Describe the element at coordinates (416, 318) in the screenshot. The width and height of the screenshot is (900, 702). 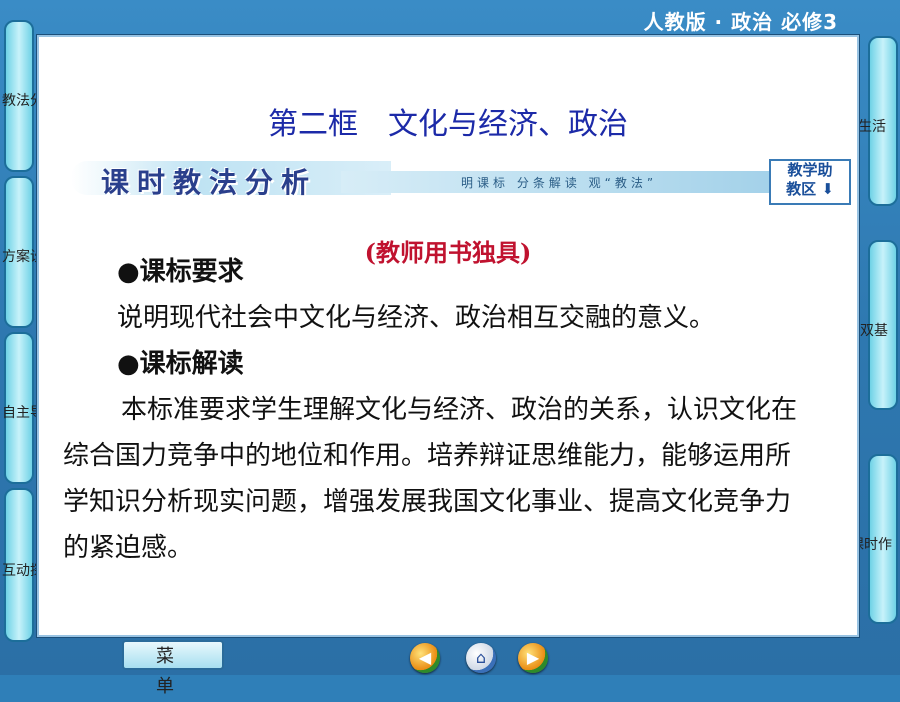
I see `section1-text: 说明现代社会中文化与经济、政治相互交融的意义。` at that location.